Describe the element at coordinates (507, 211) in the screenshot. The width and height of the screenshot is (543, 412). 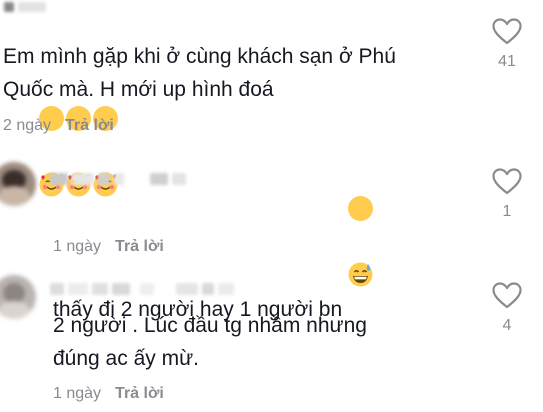
I see `like-count: 1` at that location.